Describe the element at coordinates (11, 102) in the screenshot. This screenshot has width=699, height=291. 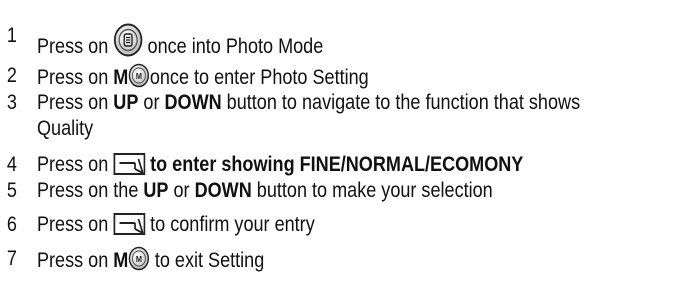
I see `step-number: 3` at that location.